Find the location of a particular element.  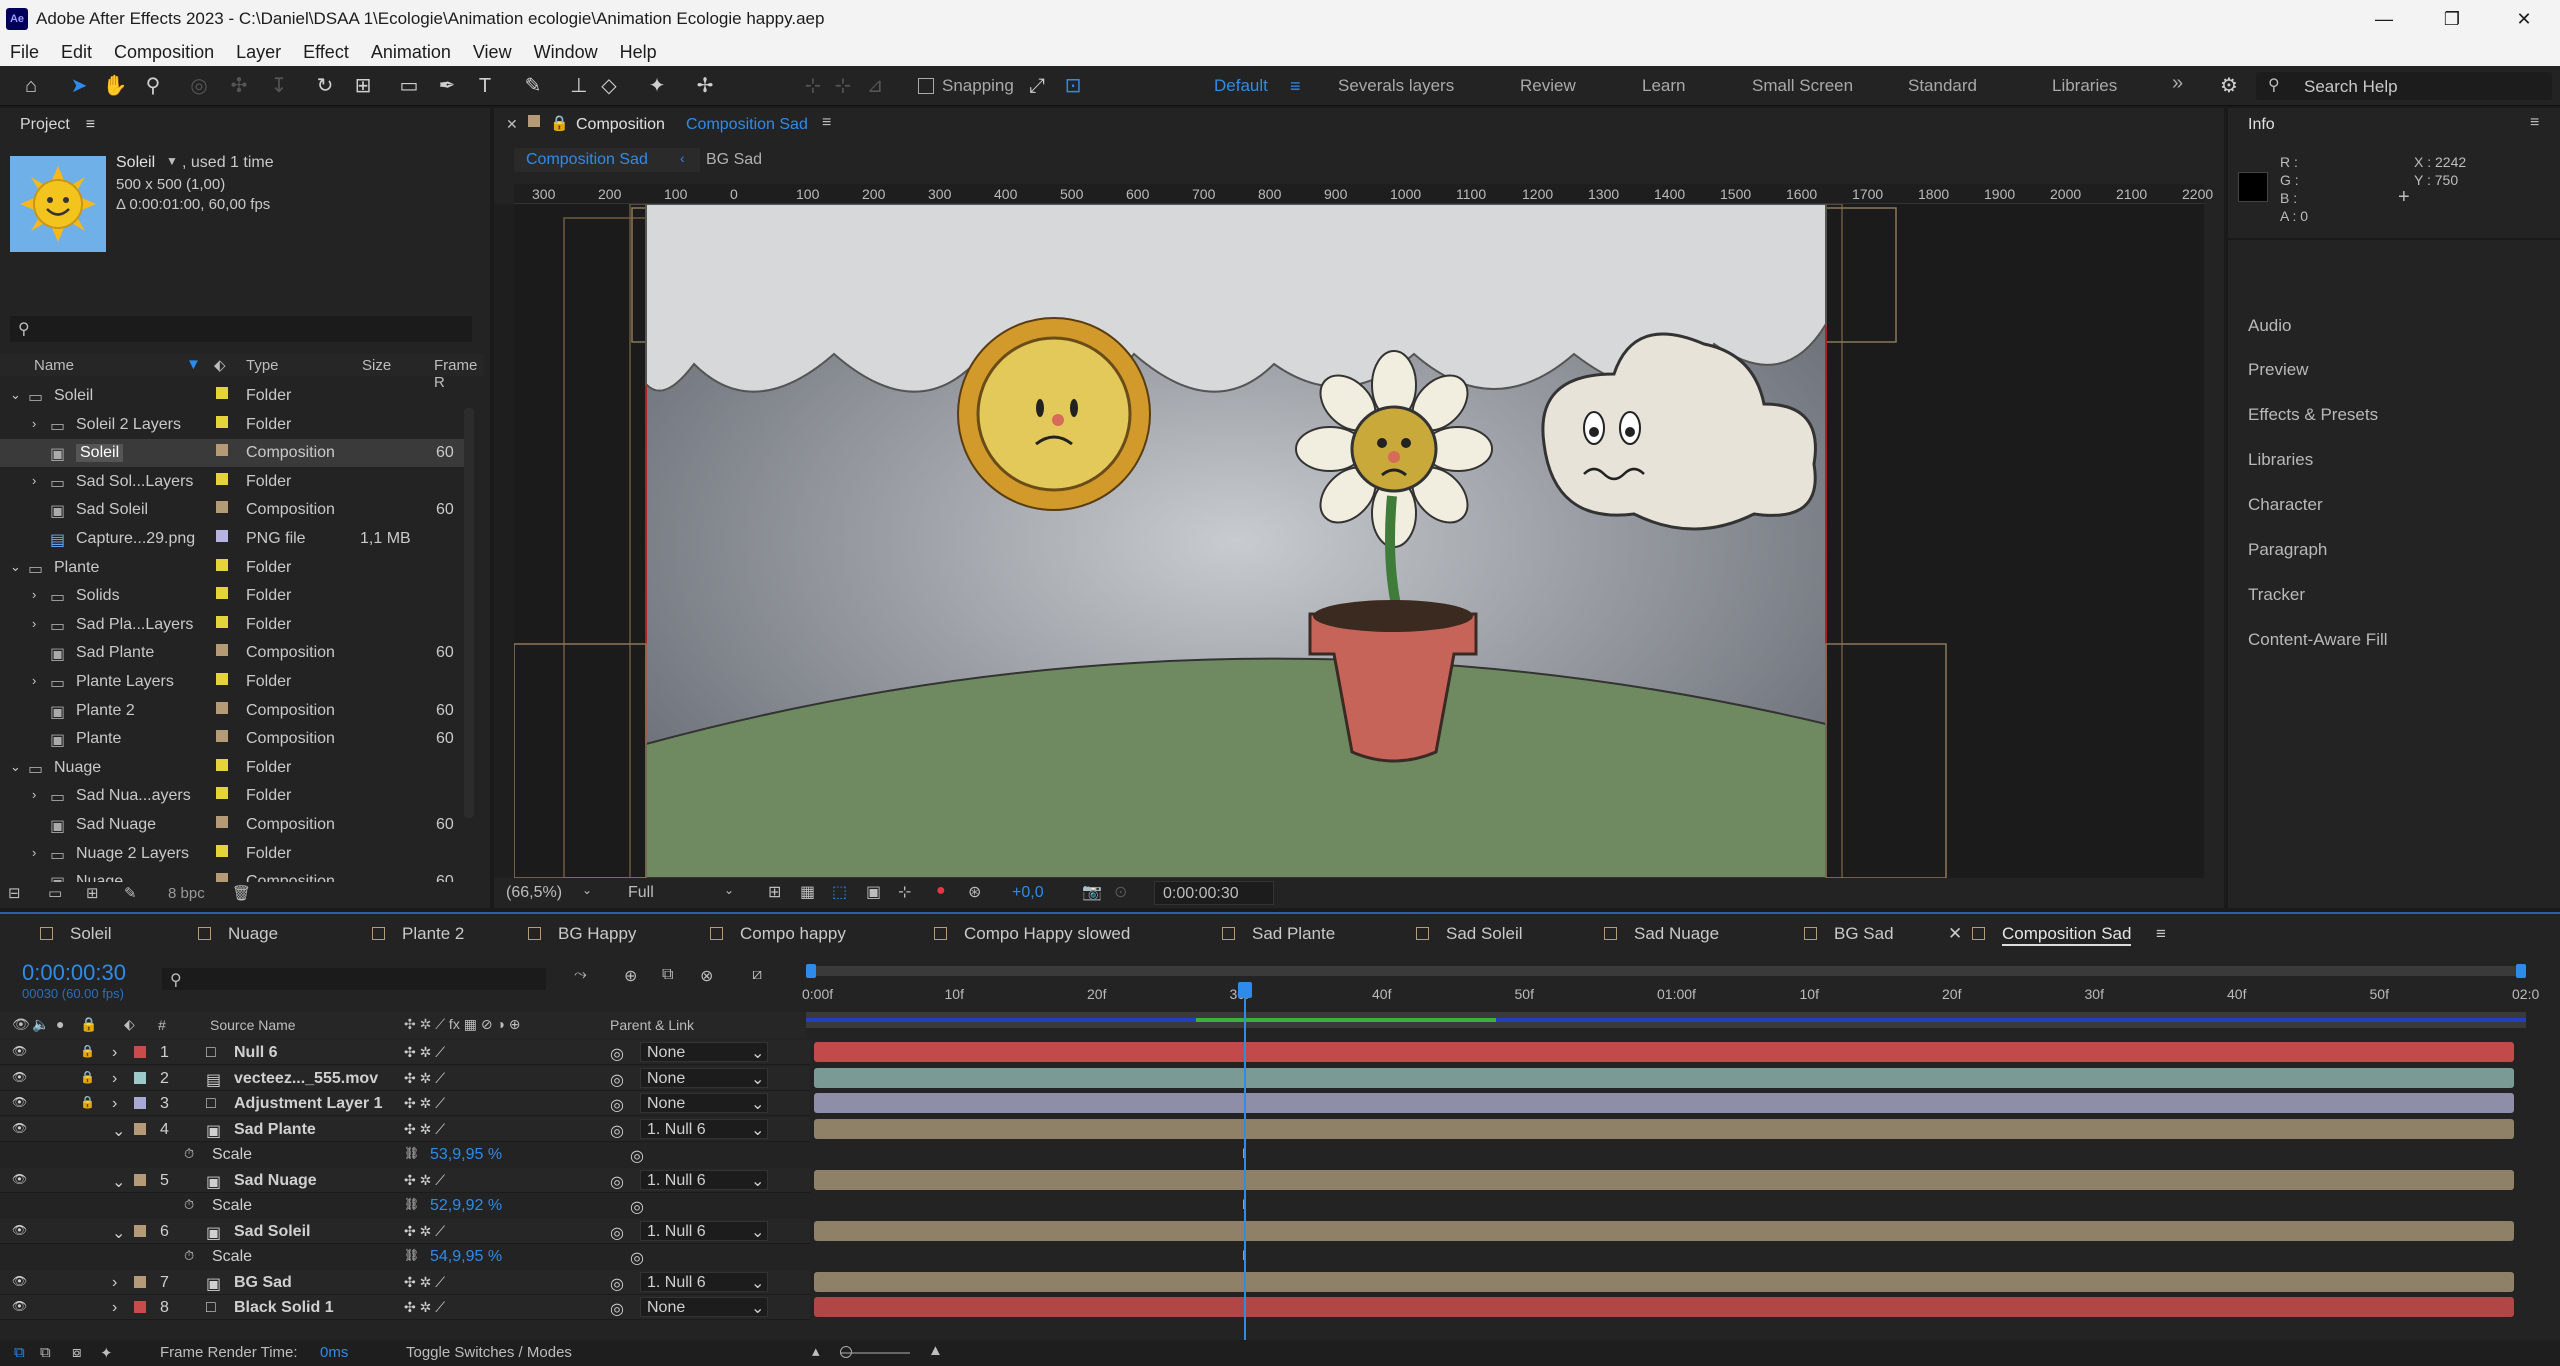

minimize-button: — is located at coordinates (2384, 19).